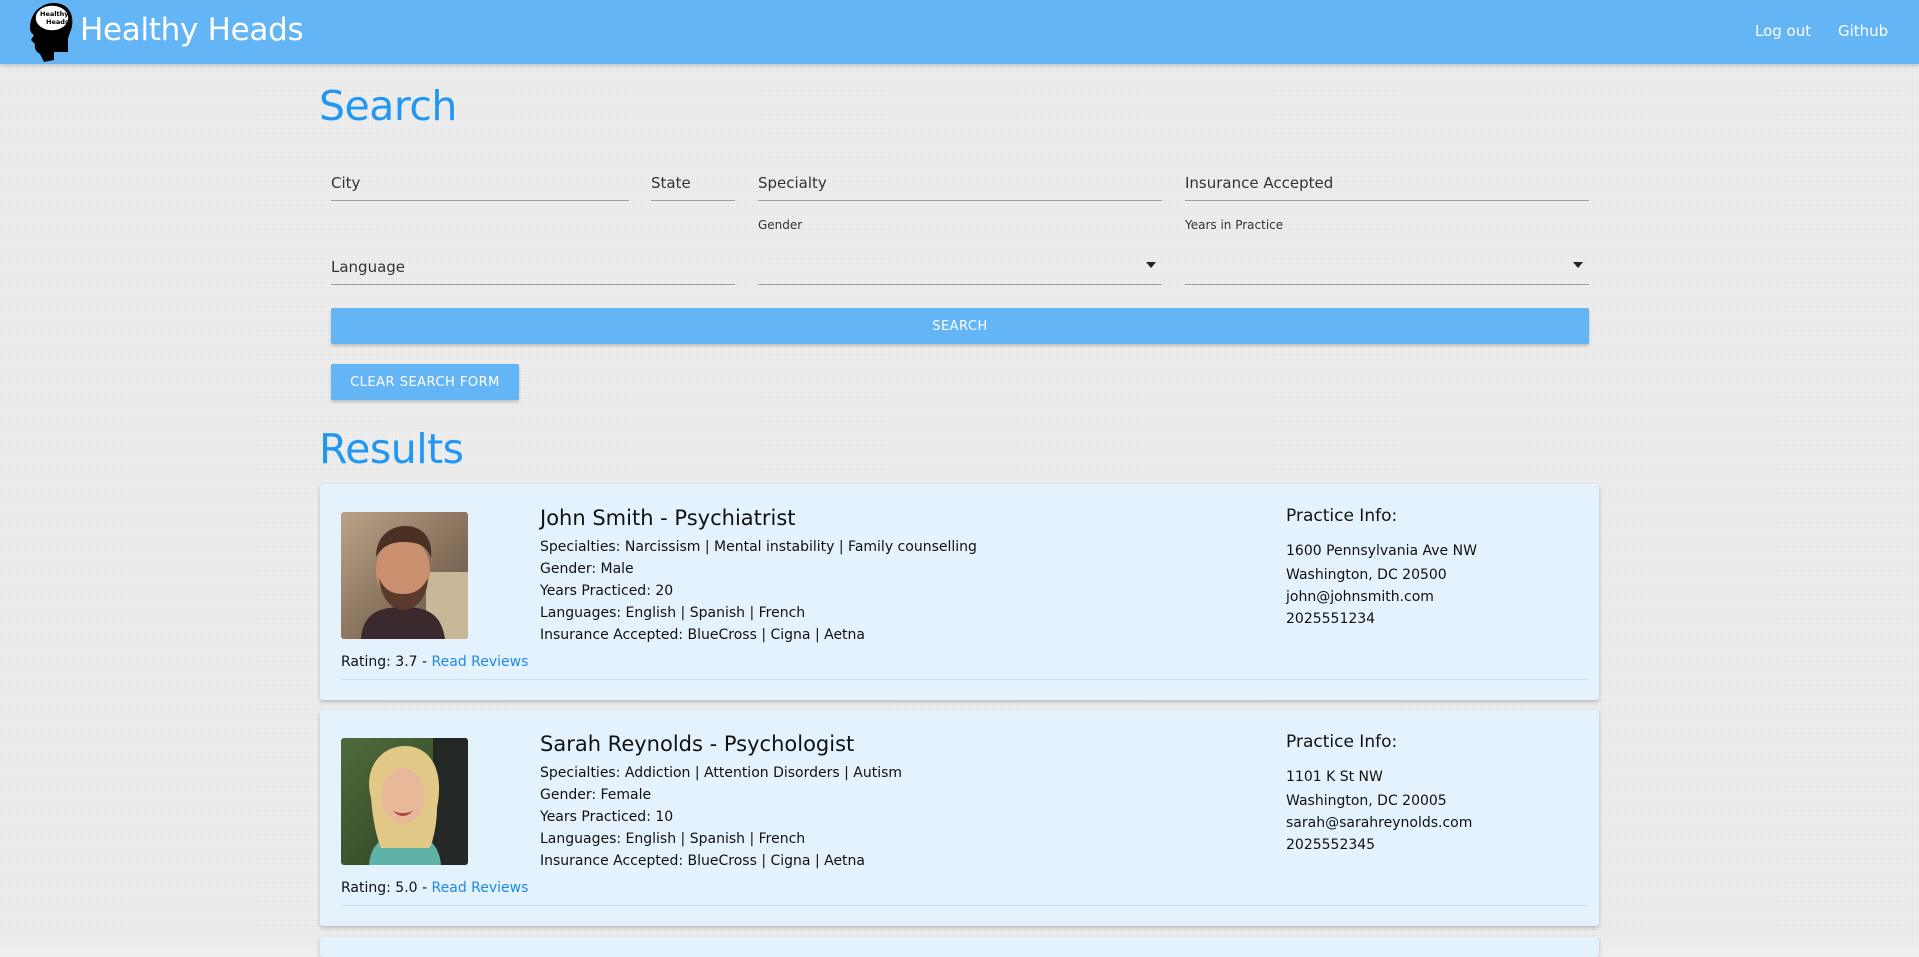 This screenshot has width=1919, height=957. I want to click on provider-gender: Gender: Female, so click(596, 795).